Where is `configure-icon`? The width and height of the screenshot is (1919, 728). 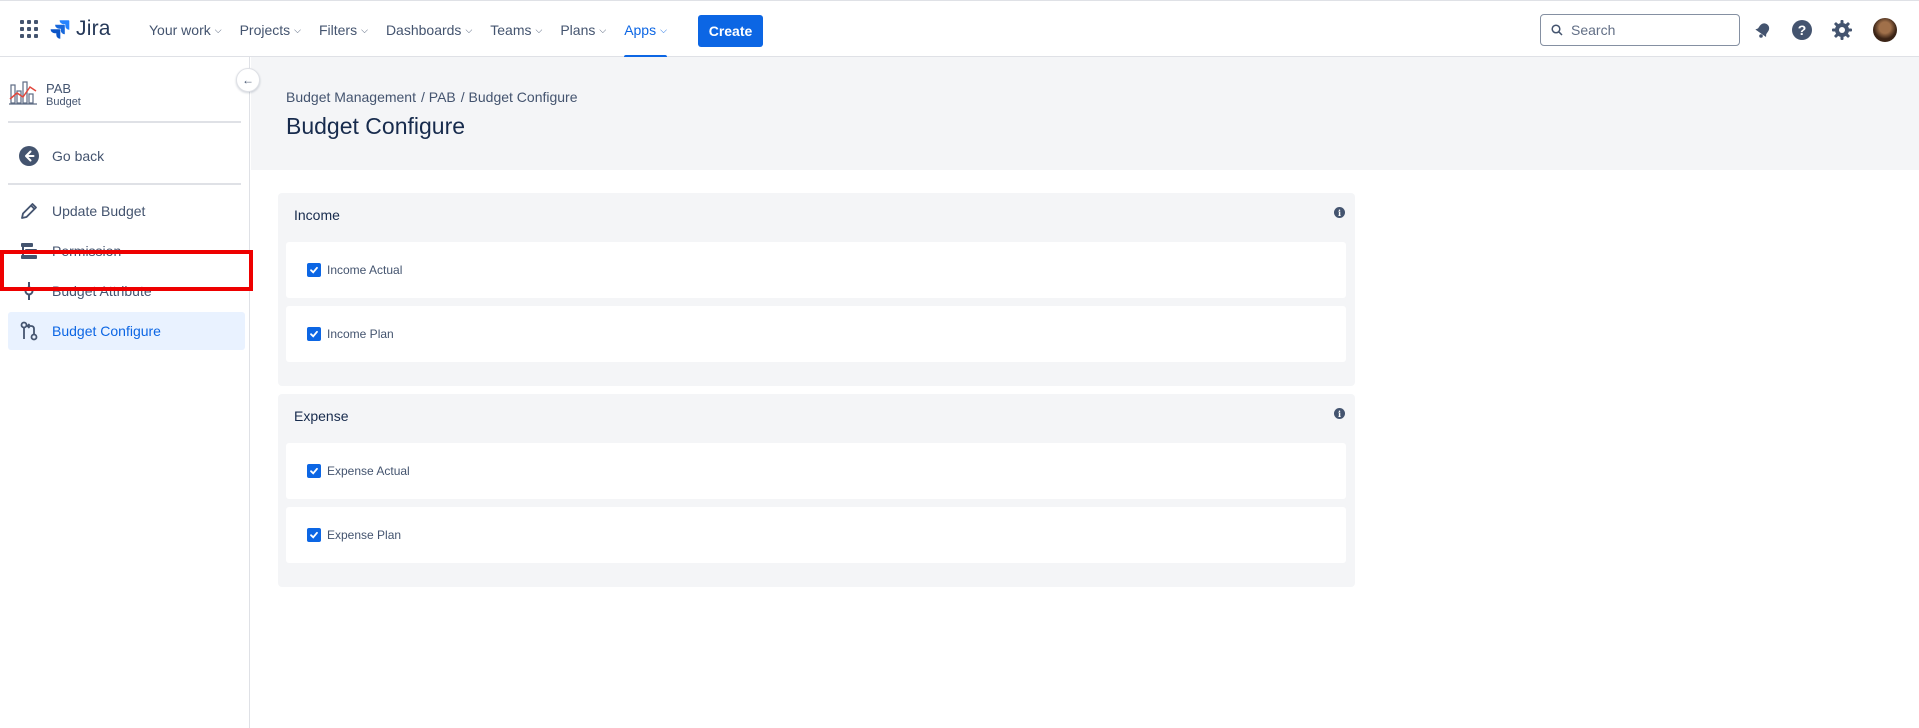 configure-icon is located at coordinates (29, 331).